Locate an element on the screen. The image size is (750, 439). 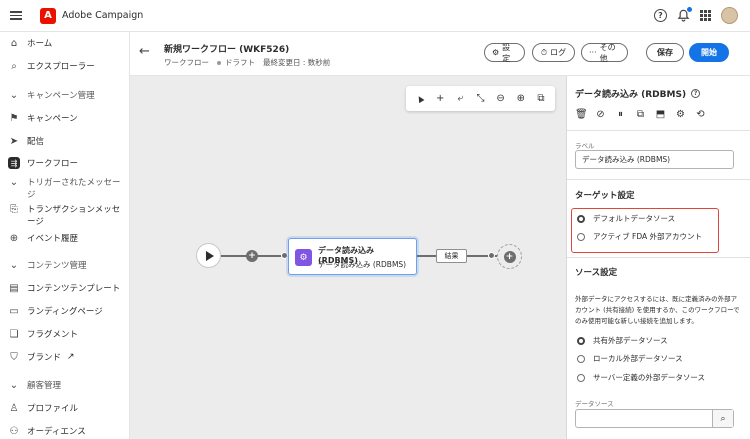
sidebar-item-landing-pages: ▭ ランディングページ is located at coordinates (68, 311).